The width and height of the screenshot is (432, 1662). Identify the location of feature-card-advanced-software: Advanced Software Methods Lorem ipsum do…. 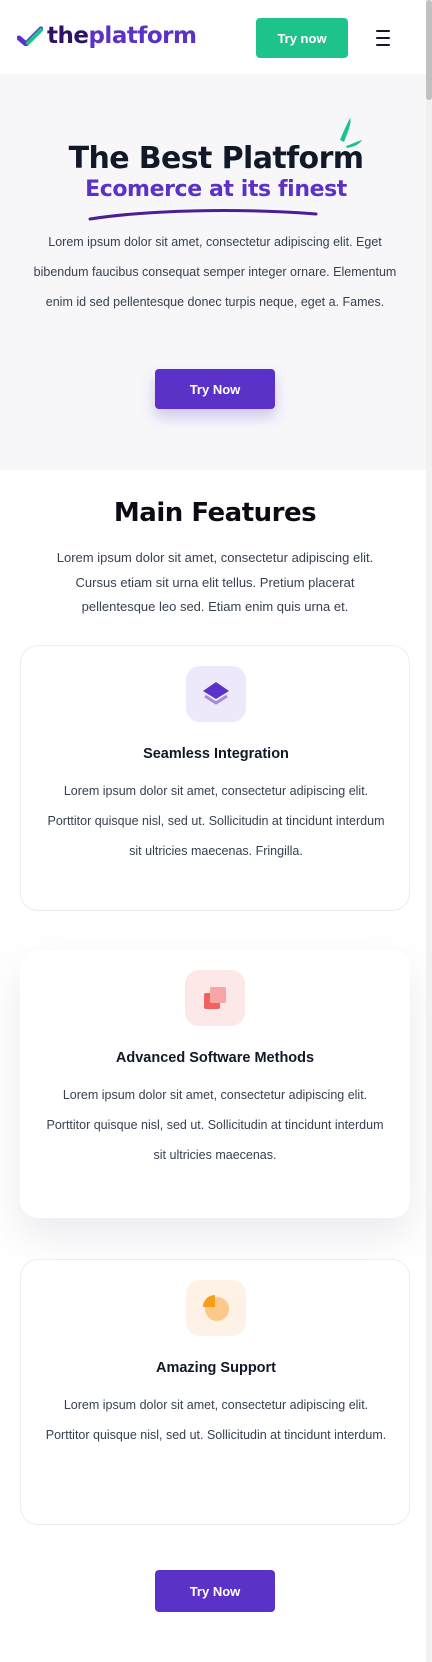
(215, 1084).